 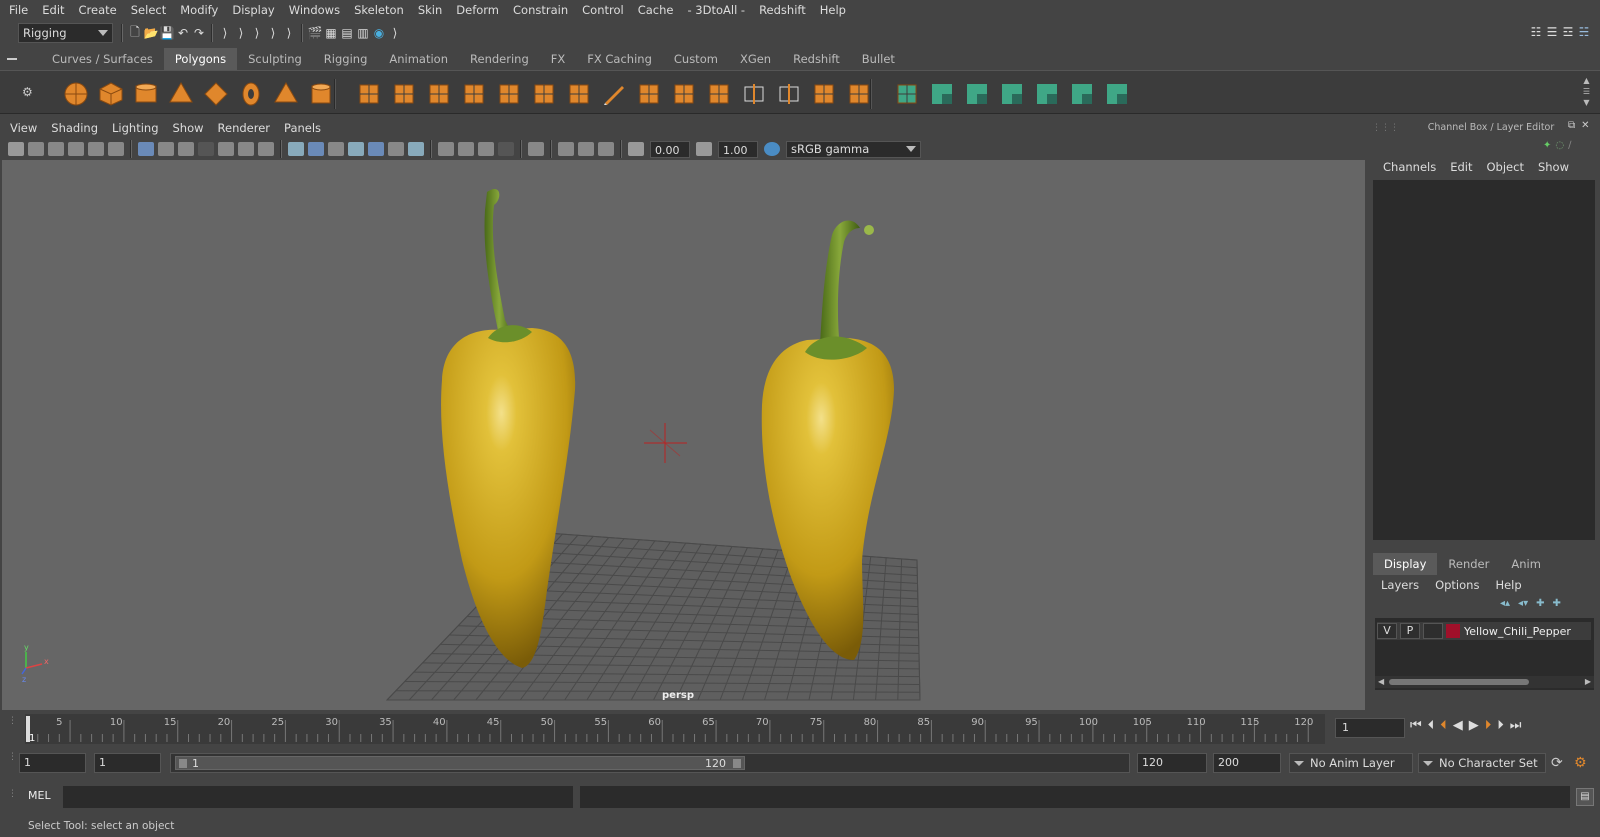 I want to click on uv-editor-icon, so click(x=942, y=94).